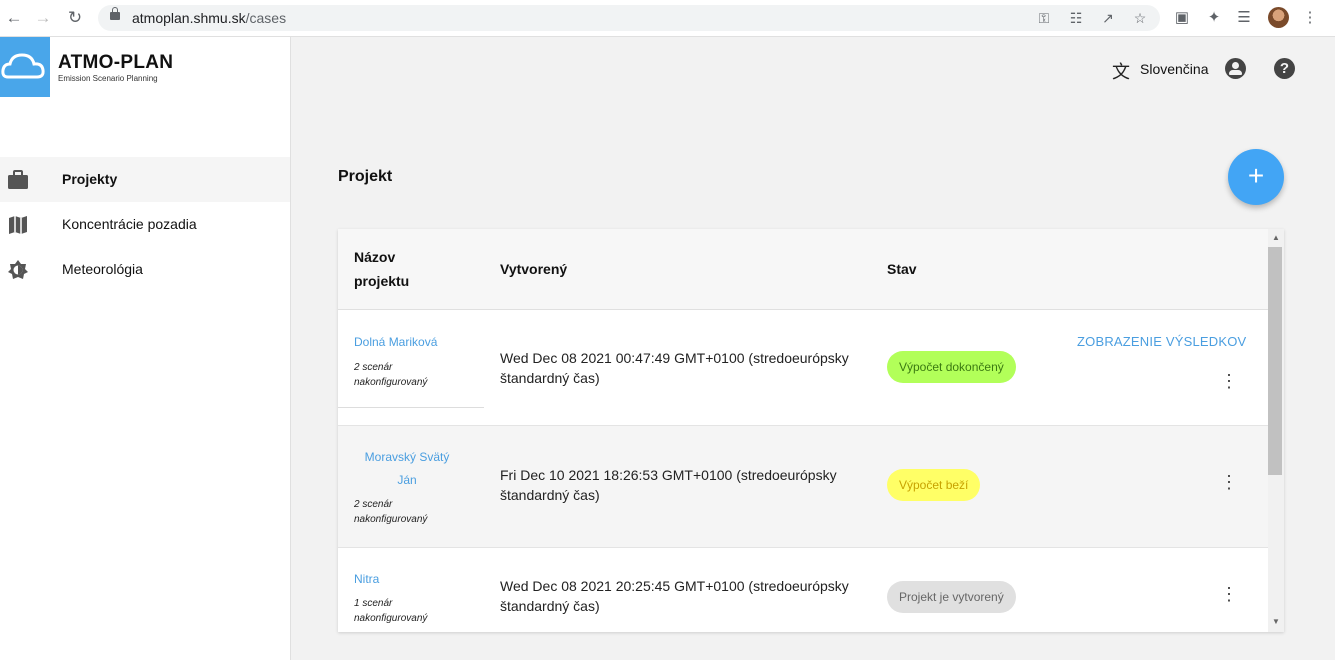 The width and height of the screenshot is (1335, 660). What do you see at coordinates (115, 13) in the screenshot?
I see `lock-icon` at bounding box center [115, 13].